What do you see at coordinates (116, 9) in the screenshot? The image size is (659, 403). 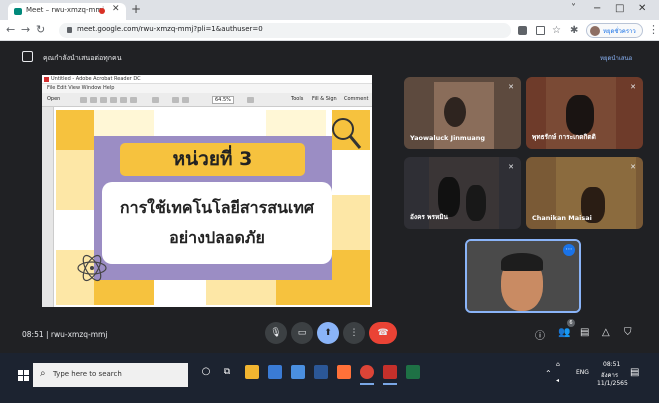 I see `tab-close-icon: ✕` at bounding box center [116, 9].